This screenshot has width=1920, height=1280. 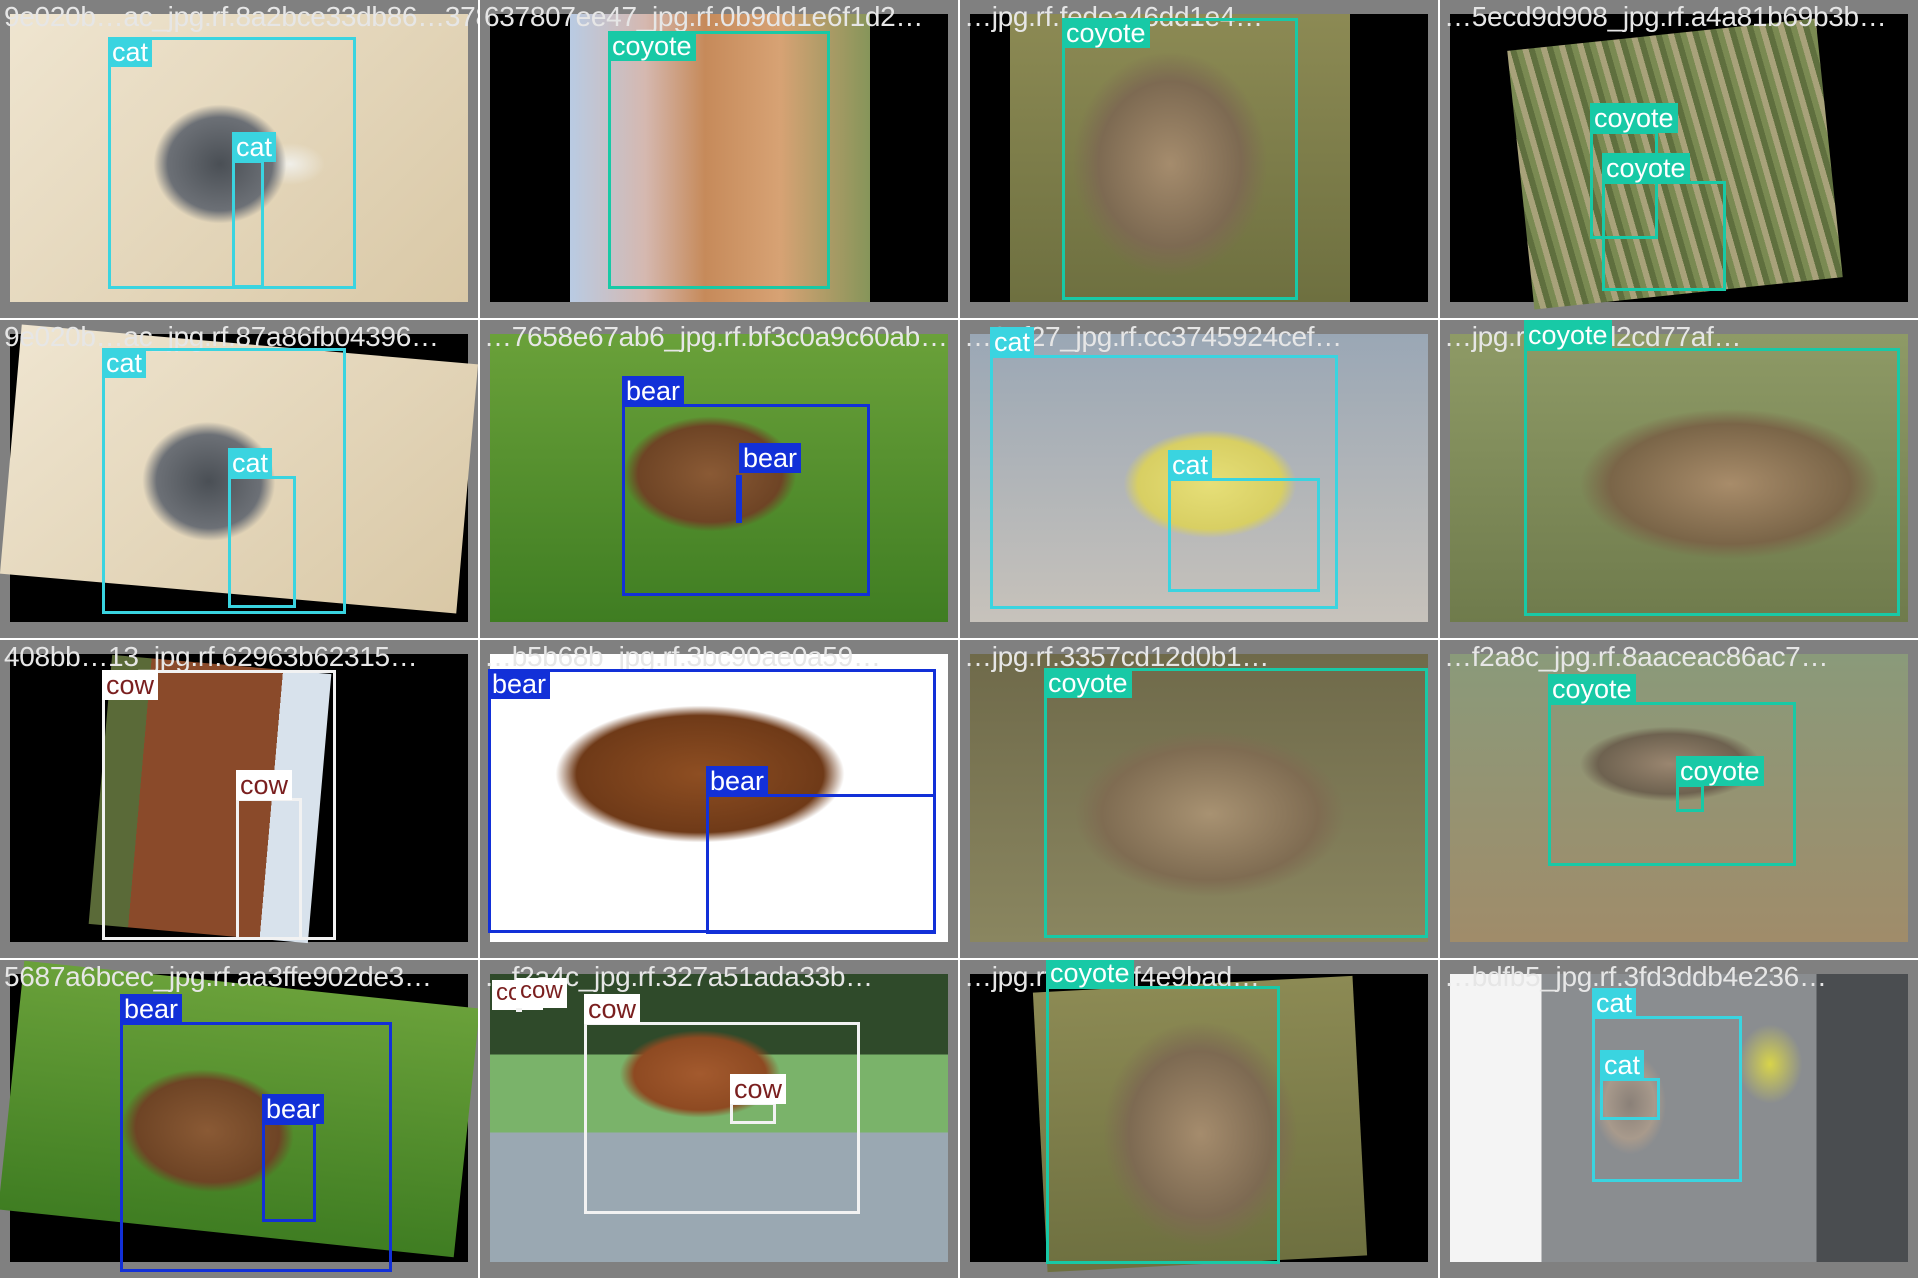 I want to click on mosaic-tile: …jpg.rf.fedea46dd1e4… coyote, so click(x=1200, y=160).